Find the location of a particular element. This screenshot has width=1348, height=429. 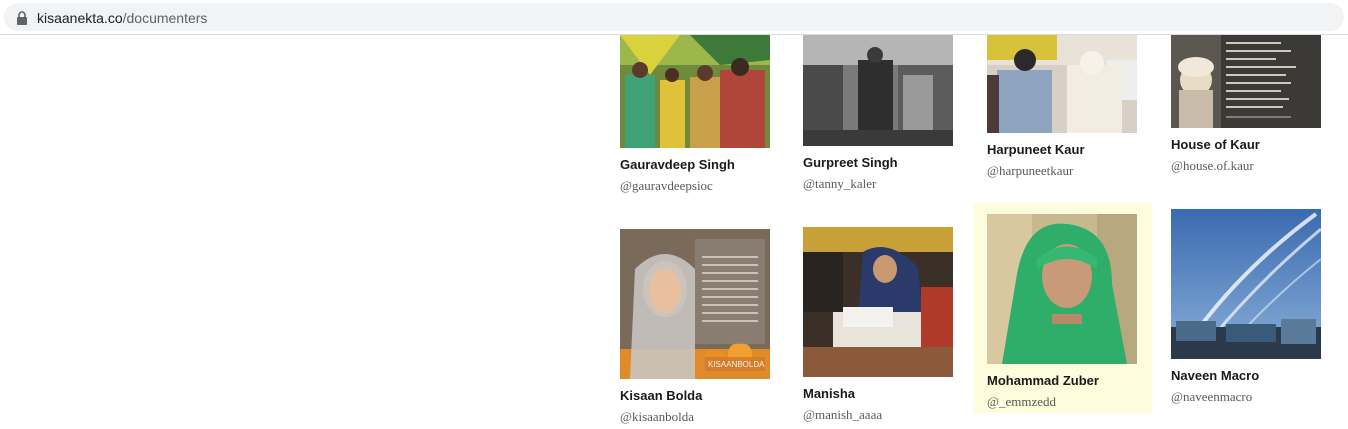

documenter-card-gauravdeep-singh: Gauravdeep Singh @gauravdeepsioc is located at coordinates (695, 115).